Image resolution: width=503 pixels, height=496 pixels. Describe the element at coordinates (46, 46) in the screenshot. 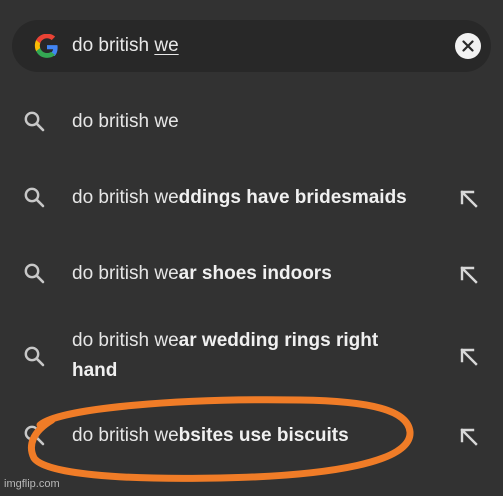

I see `google-g-icon` at that location.